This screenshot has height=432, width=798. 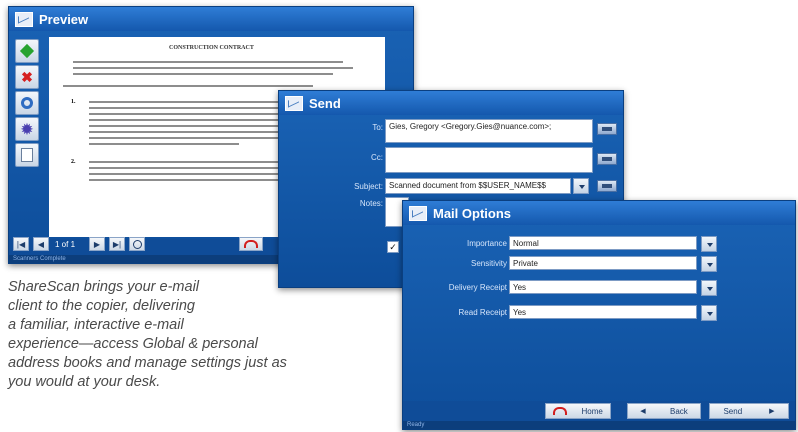 What do you see at coordinates (489, 160) in the screenshot?
I see `cc-field` at bounding box center [489, 160].